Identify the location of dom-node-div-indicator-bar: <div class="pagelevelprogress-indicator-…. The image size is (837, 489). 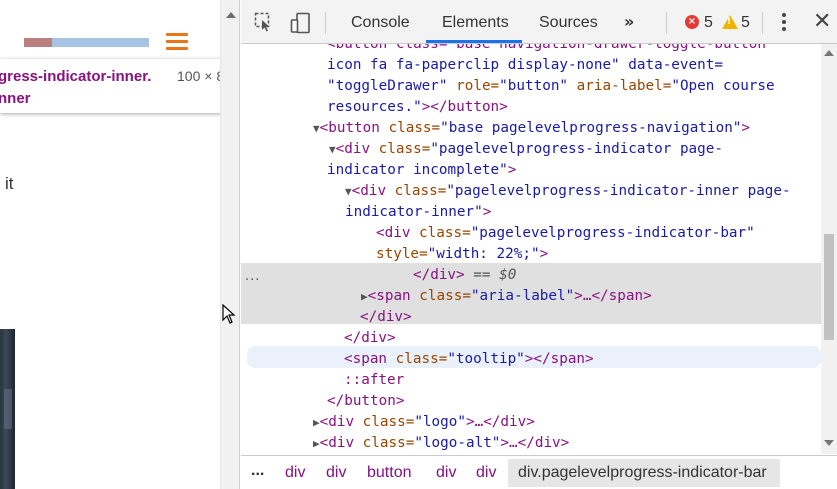
(565, 233).